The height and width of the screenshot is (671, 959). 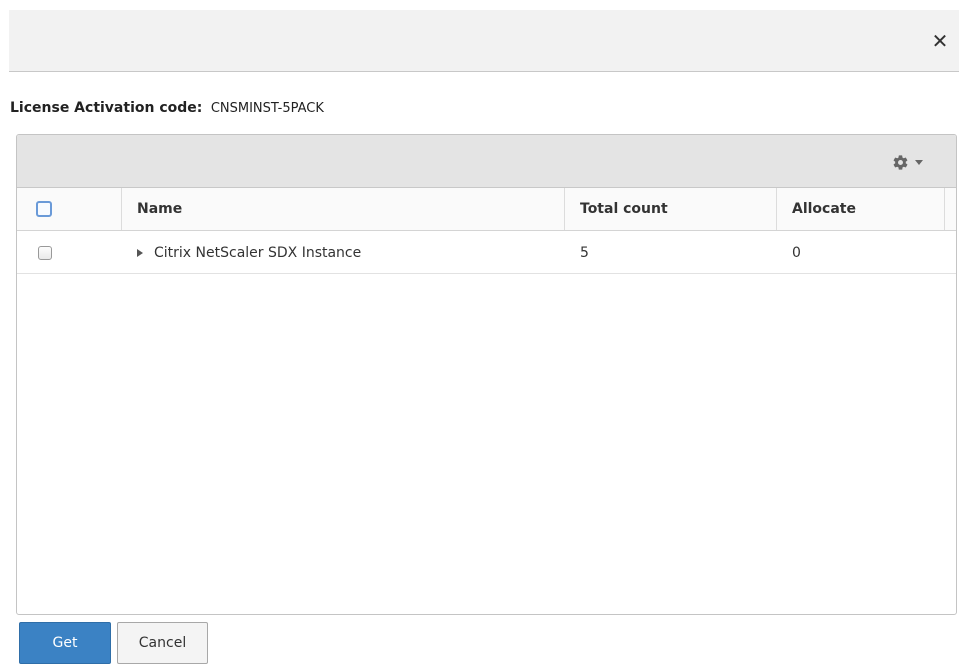 I want to click on select-all-checkbox, so click(x=44, y=209).